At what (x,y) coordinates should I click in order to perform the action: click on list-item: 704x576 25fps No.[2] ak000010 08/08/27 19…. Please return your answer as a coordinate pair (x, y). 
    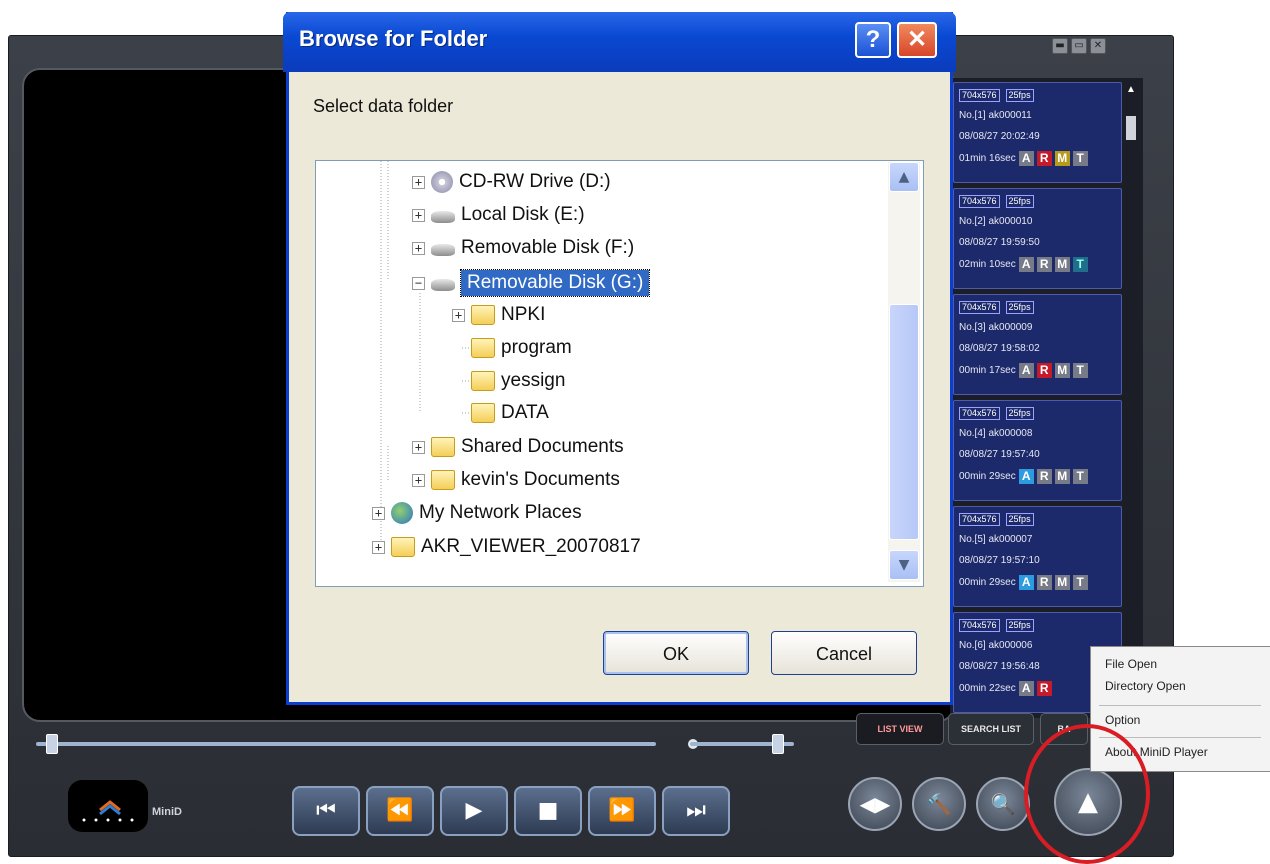
    Looking at the image, I should click on (1037, 238).